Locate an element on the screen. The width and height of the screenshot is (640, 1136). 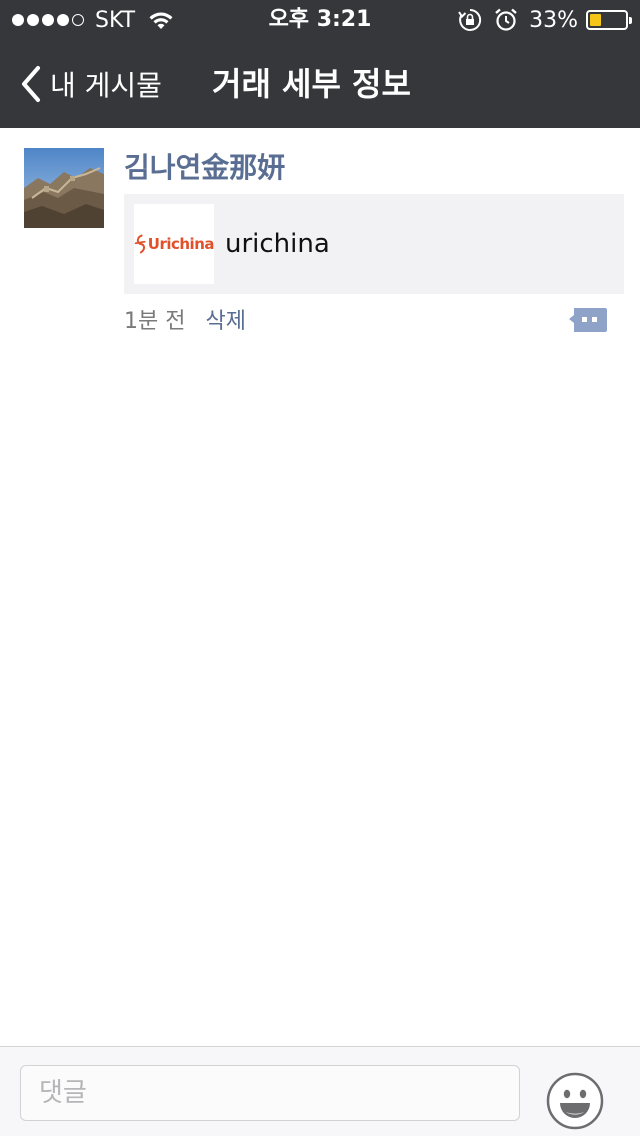
comment-input is located at coordinates (270, 1093).